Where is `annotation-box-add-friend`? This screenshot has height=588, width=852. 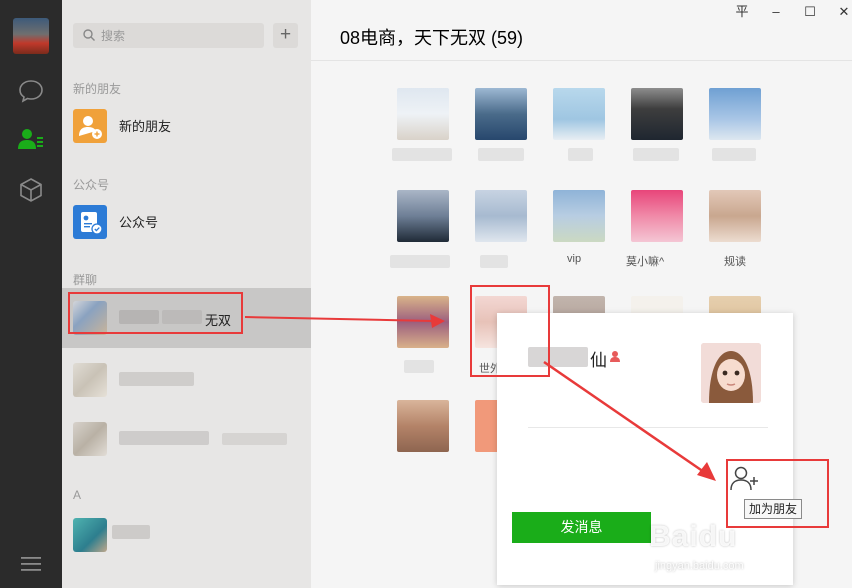 annotation-box-add-friend is located at coordinates (777, 493).